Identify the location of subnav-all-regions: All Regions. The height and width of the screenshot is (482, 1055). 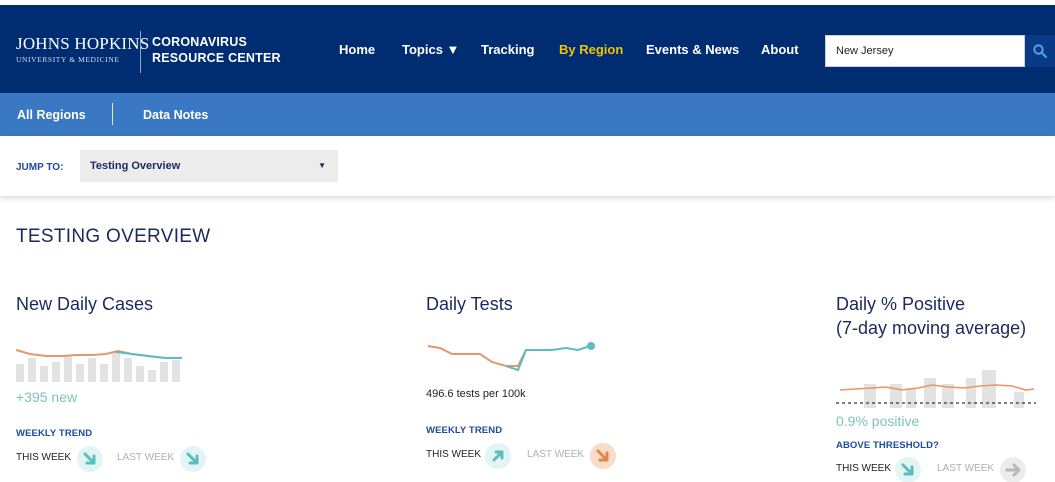
(51, 115).